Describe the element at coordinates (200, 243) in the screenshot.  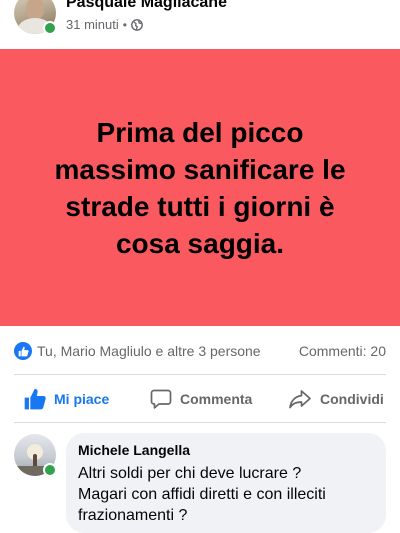
I see `banner-line: cosa saggia.` at that location.